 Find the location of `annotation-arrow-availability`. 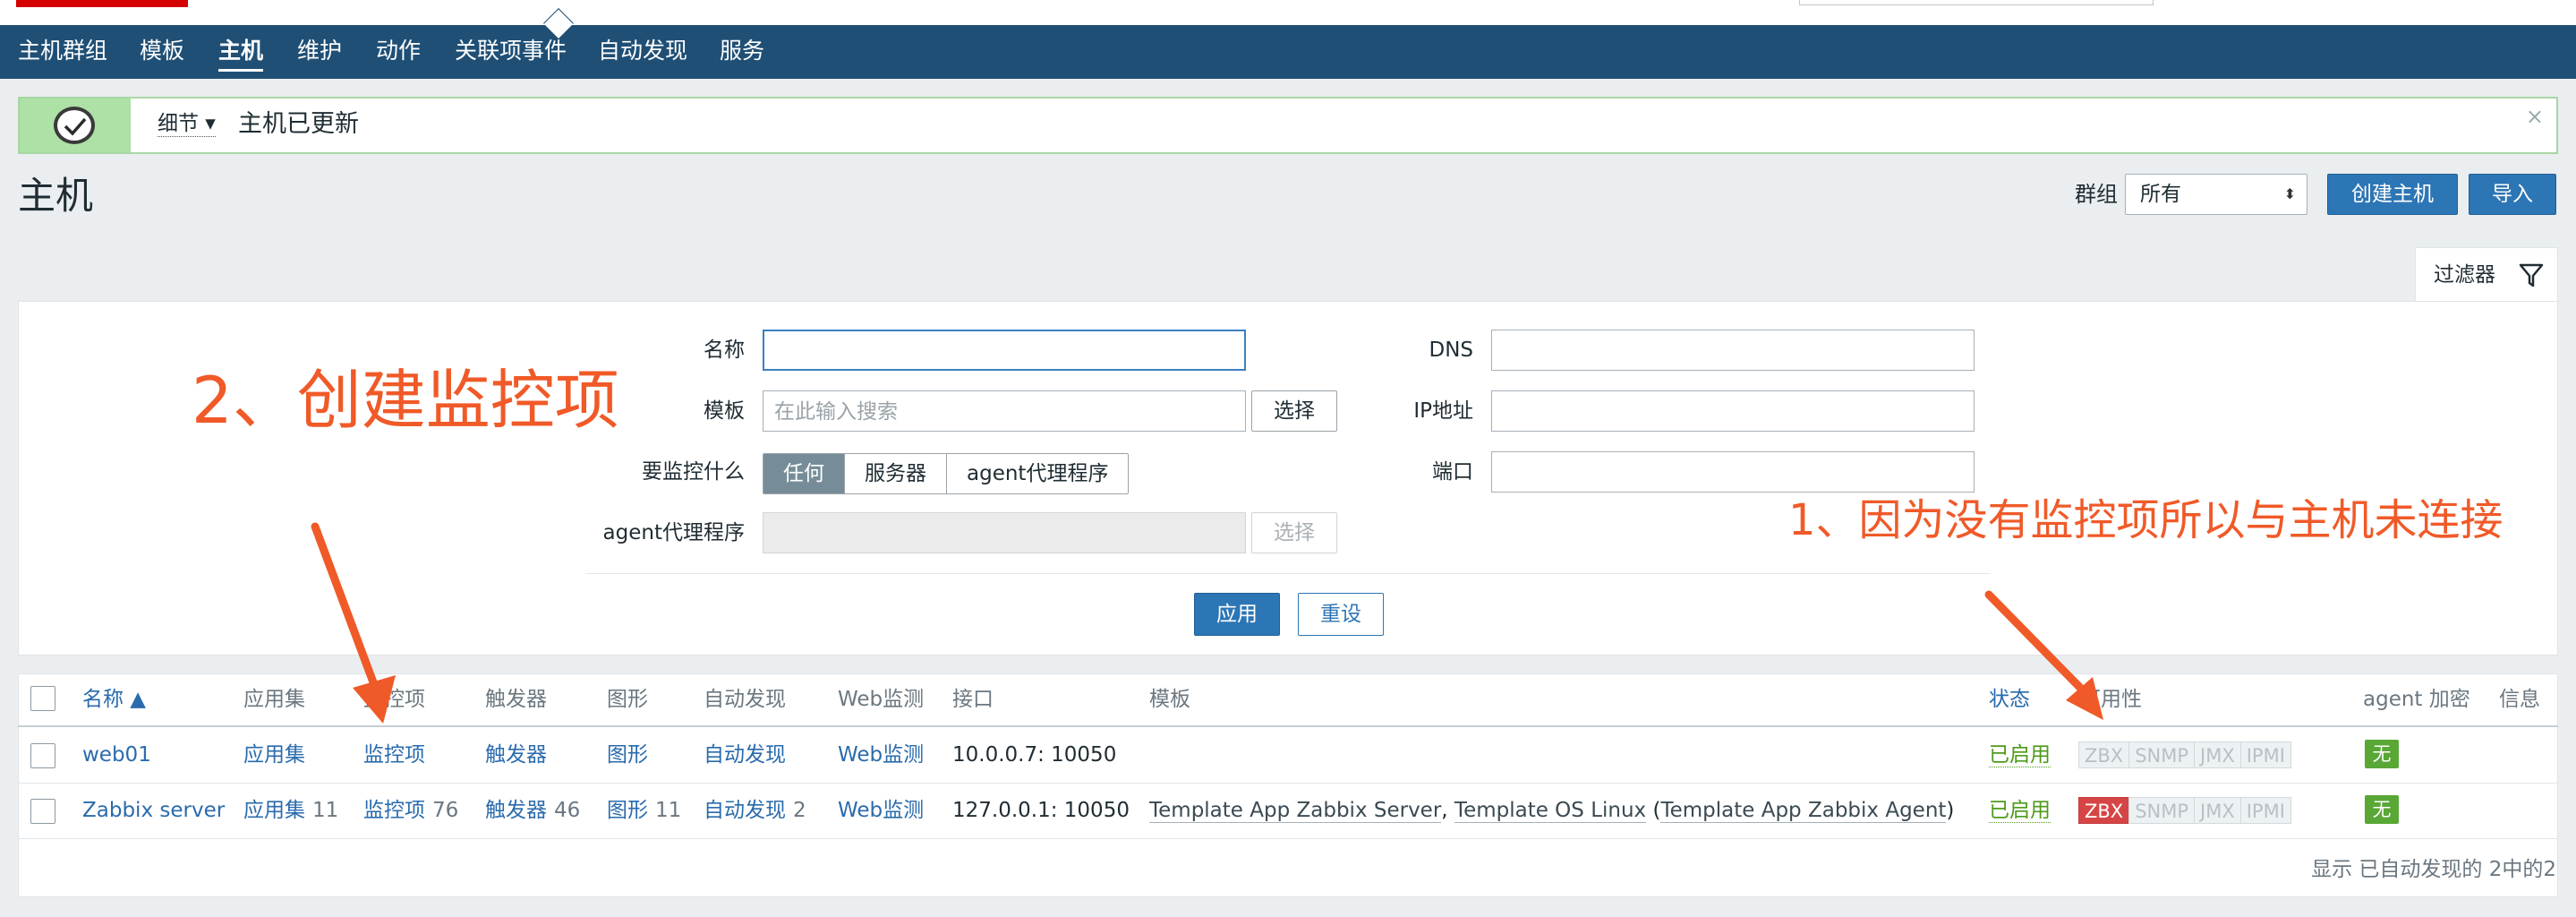

annotation-arrow-availability is located at coordinates (2043, 655).